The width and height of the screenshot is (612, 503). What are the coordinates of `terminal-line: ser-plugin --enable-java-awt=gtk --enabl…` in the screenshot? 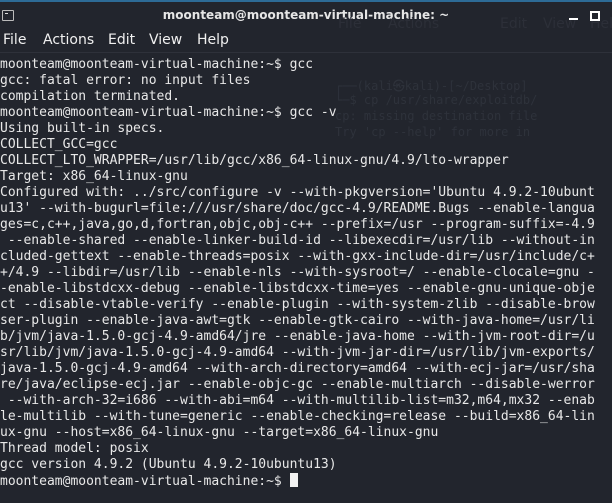 It's located at (297, 320).